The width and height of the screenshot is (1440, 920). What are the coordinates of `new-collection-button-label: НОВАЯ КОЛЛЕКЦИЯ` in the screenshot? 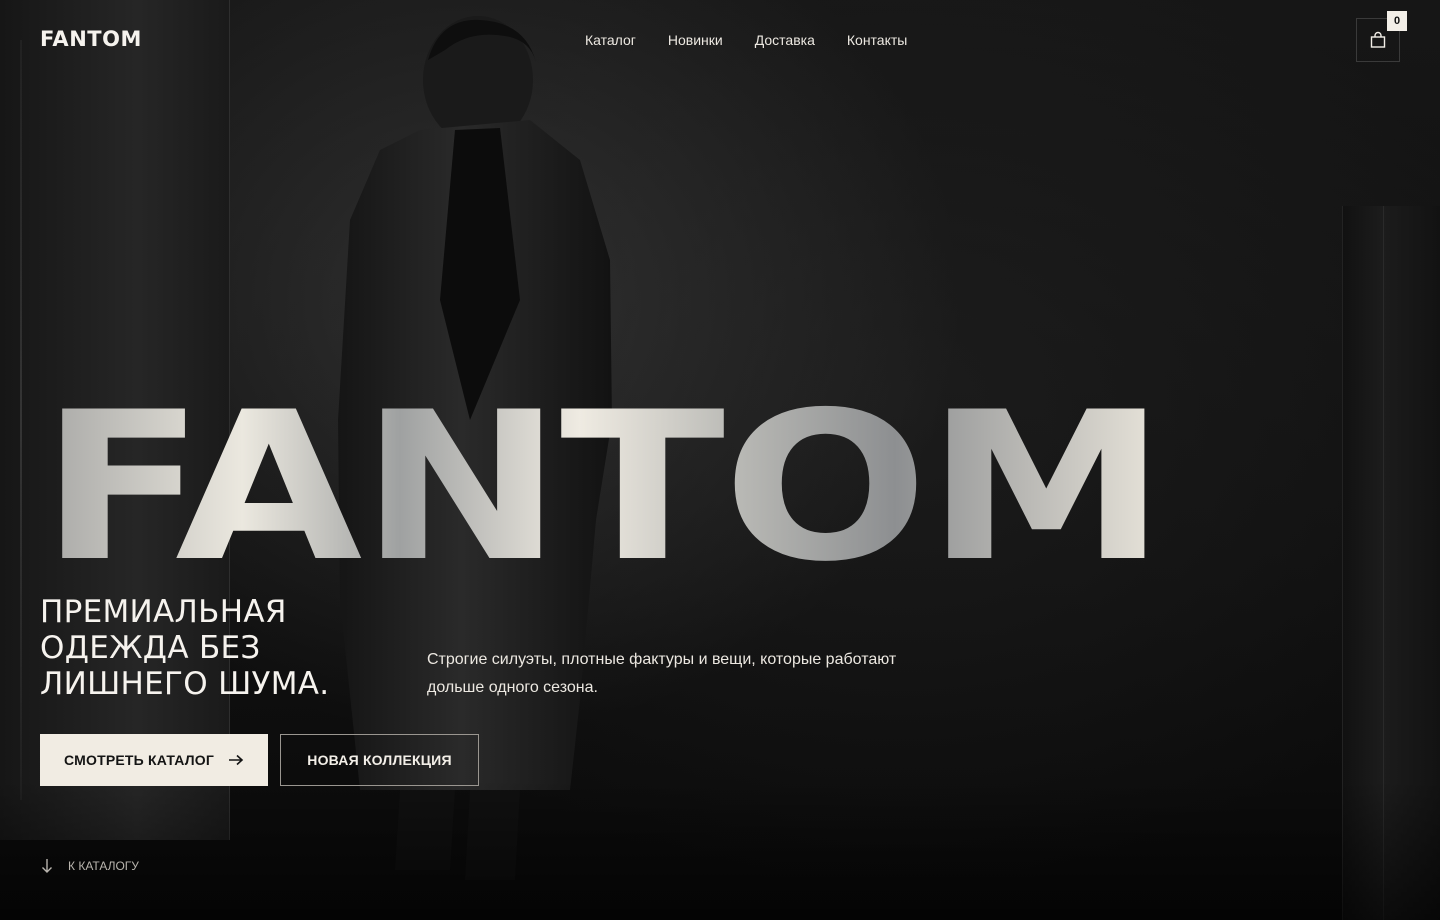 It's located at (379, 760).